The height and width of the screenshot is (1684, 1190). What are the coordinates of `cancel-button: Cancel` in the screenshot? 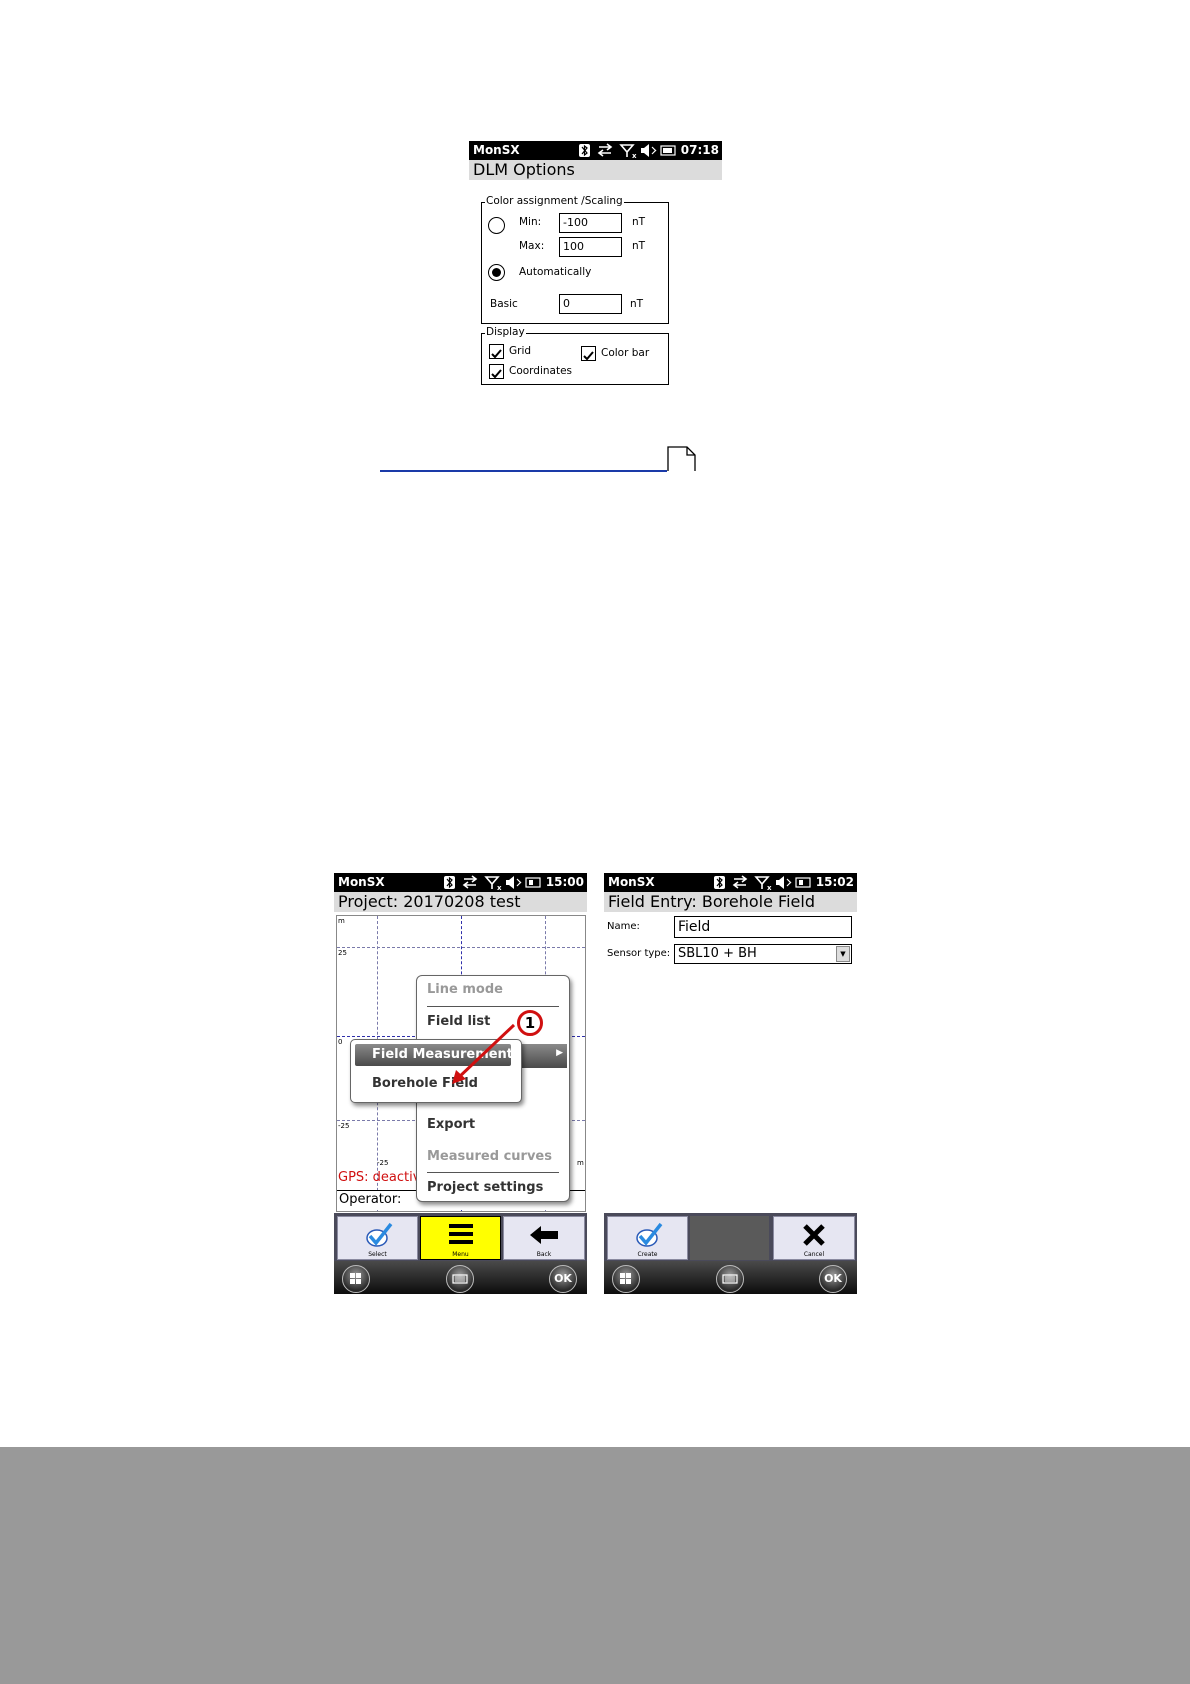 It's located at (814, 1238).